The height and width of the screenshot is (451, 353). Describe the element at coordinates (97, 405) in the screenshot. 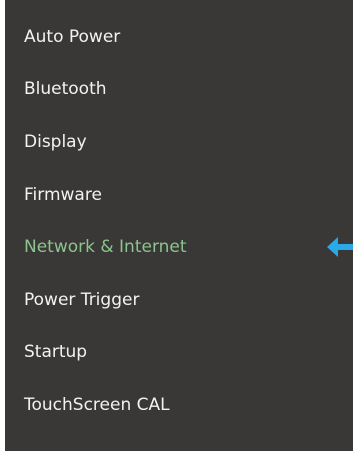

I see `menu-item-touchscreen-cal: TouchScreen CAL` at that location.